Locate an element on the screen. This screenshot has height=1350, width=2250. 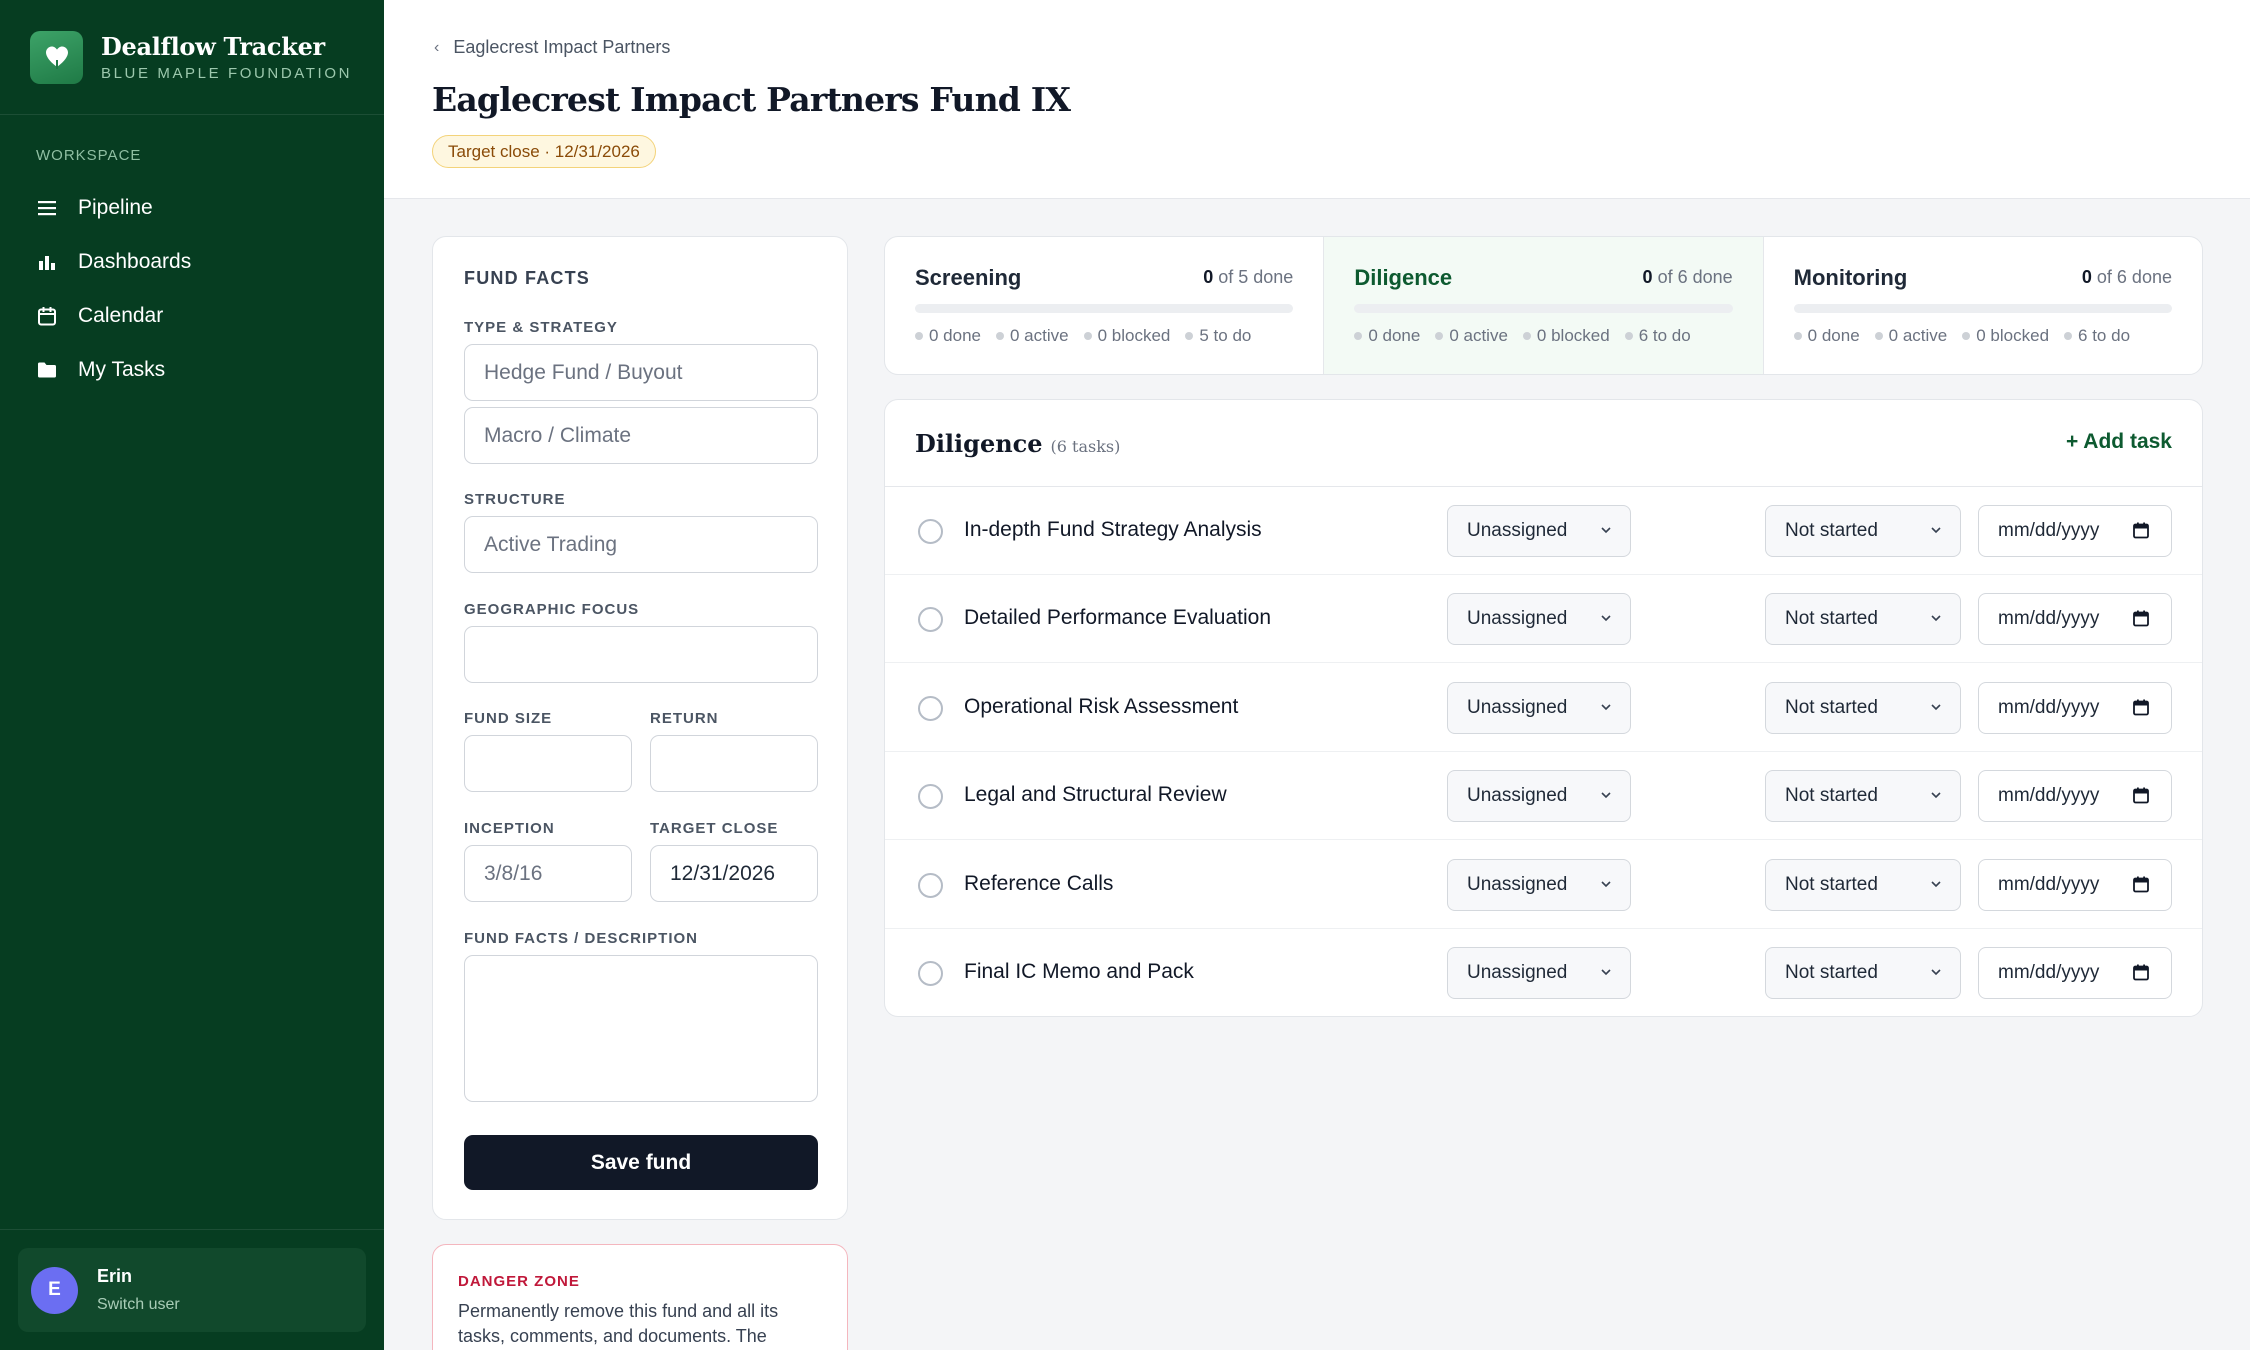
fund-facts-title: FUND FACTS is located at coordinates (527, 278).